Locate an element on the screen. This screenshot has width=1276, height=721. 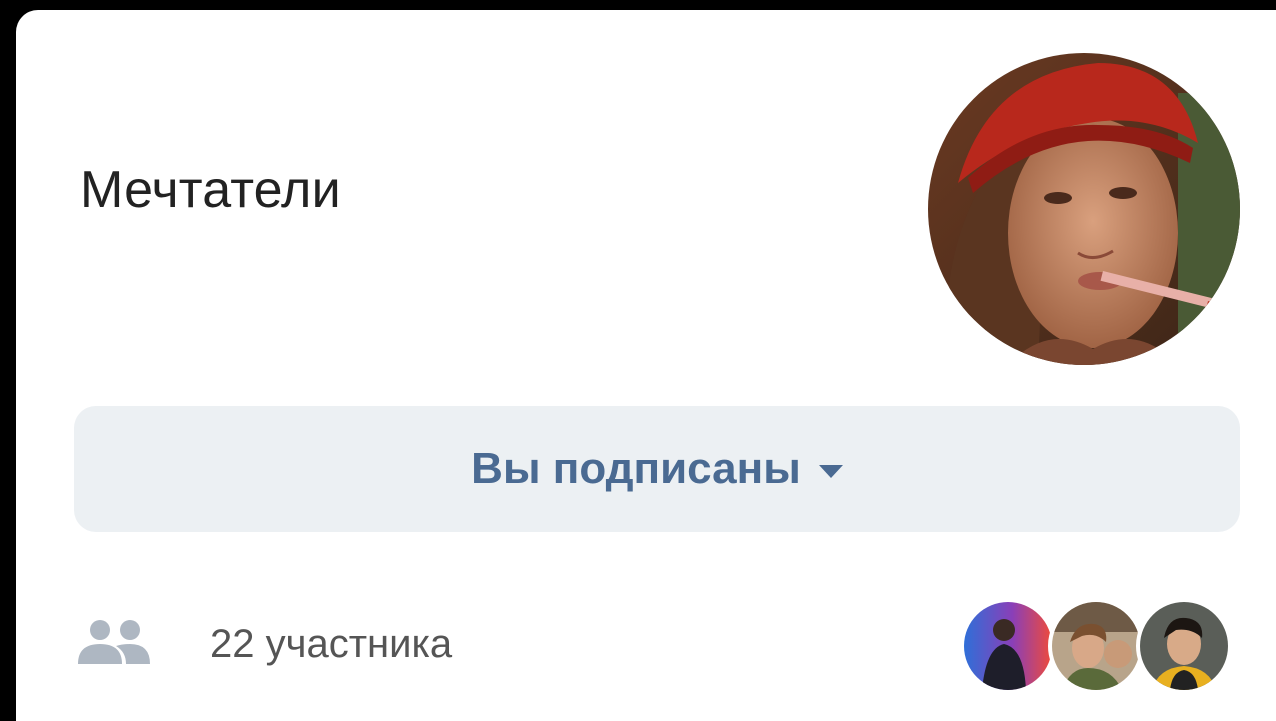
group-title: Мечтатели is located at coordinates (210, 190).